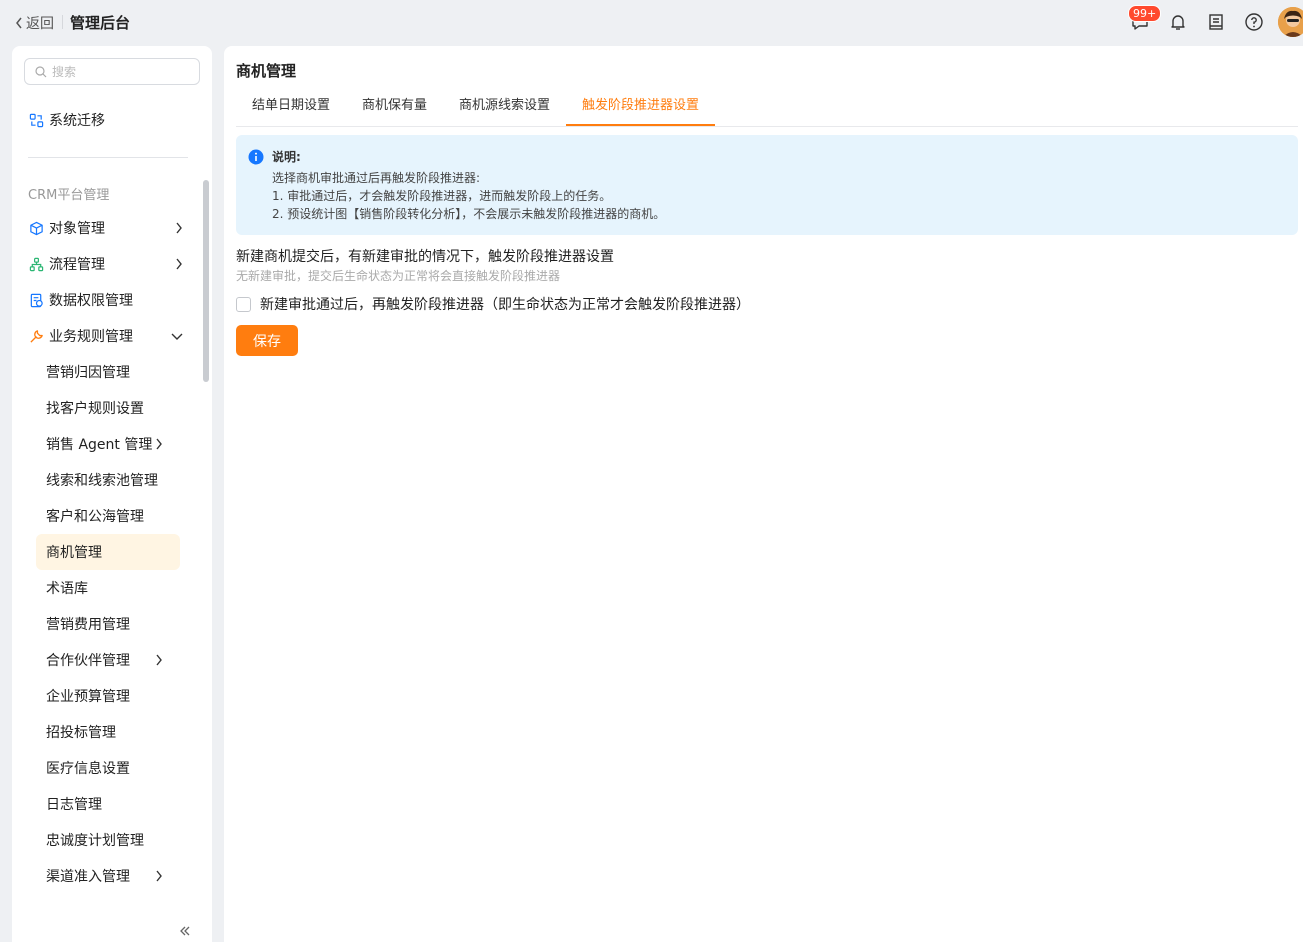 The height and width of the screenshot is (942, 1303). What do you see at coordinates (108, 228) in the screenshot?
I see `sidebar-item-object-management: 对象管理` at bounding box center [108, 228].